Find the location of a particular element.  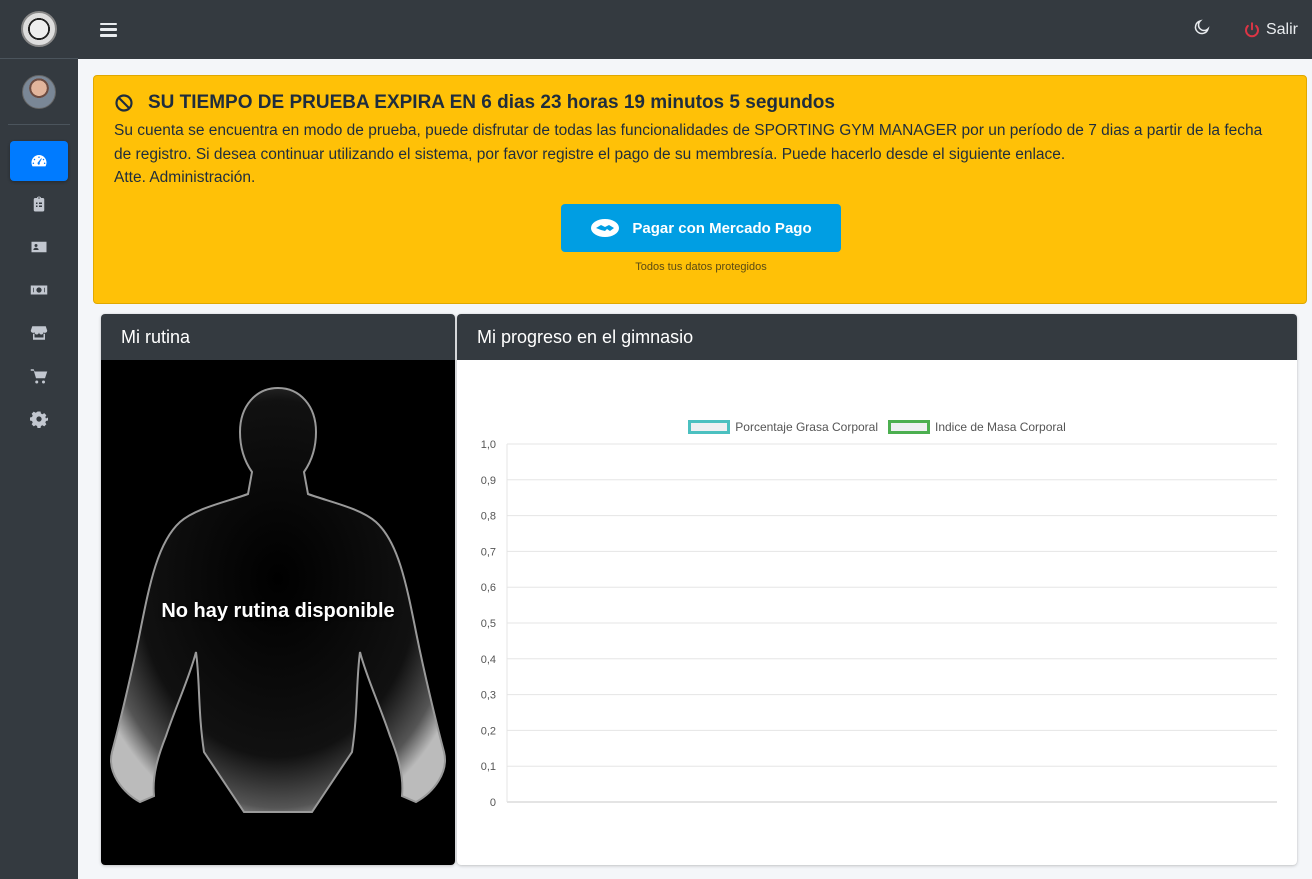

sidebar-item-cart is located at coordinates (39, 376).